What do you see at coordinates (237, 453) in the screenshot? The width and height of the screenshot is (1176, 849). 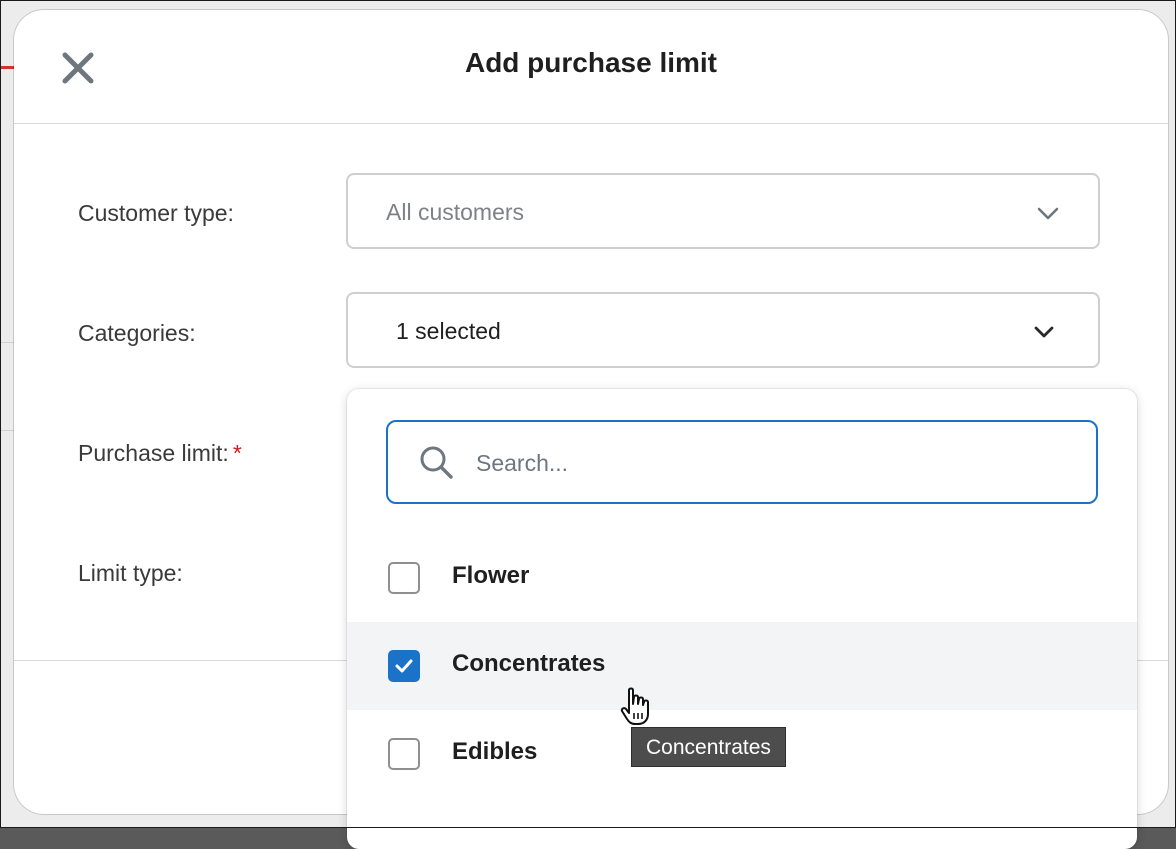 I see `required-marker: *` at bounding box center [237, 453].